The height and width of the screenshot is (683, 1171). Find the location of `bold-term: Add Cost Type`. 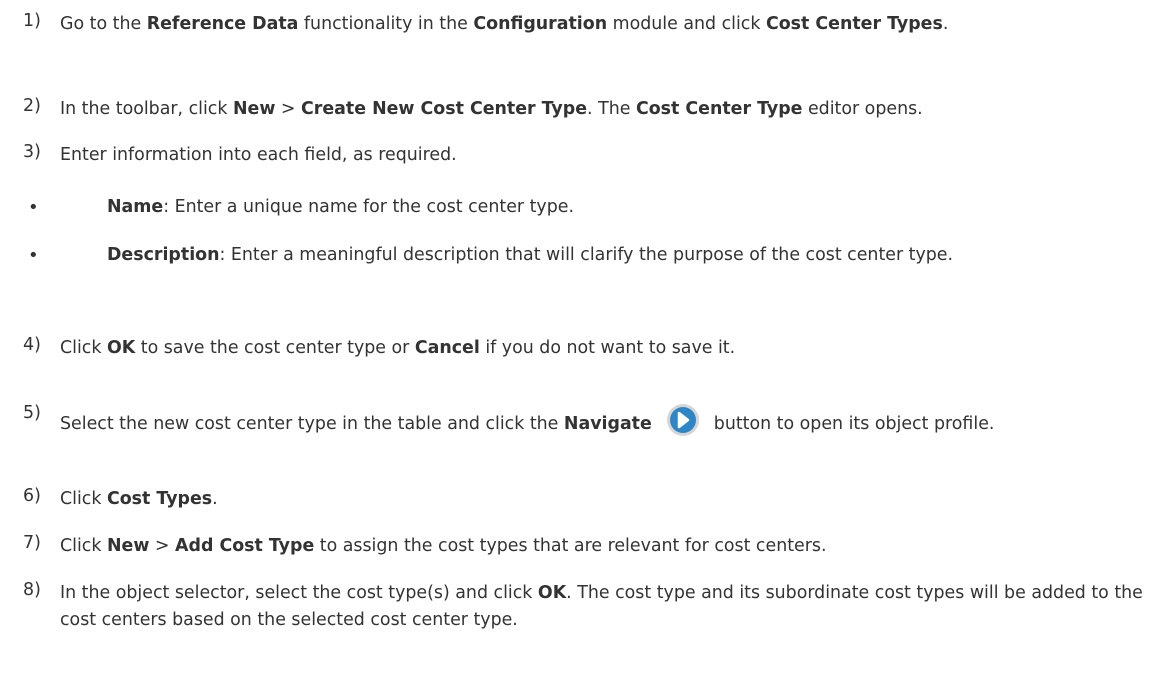

bold-term: Add Cost Type is located at coordinates (245, 546).